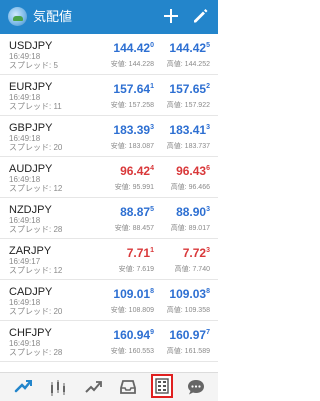  I want to click on ask-price-main: 160.97, so click(188, 335).